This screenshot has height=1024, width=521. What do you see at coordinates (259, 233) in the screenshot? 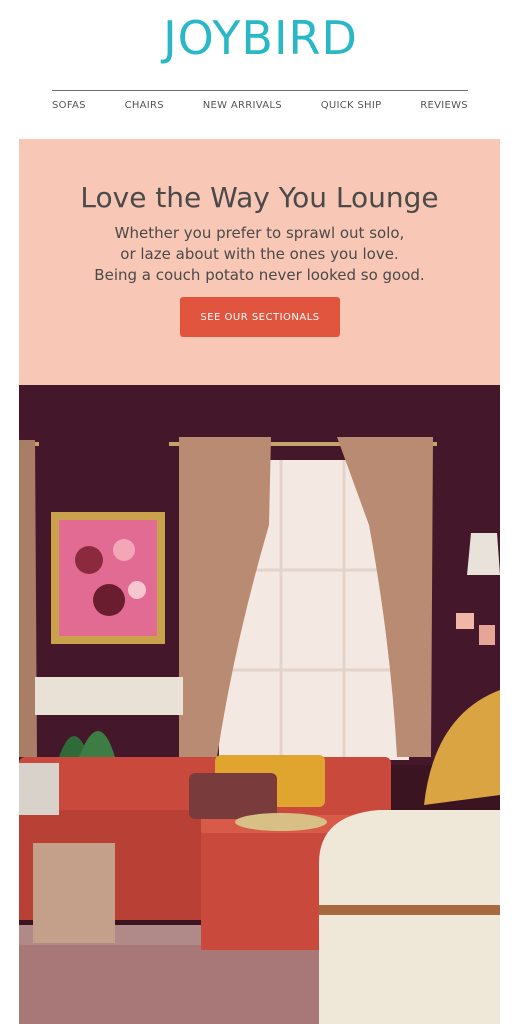
I see `hero-subtitle-line: Whether you prefer to sprawl out solo,` at bounding box center [259, 233].